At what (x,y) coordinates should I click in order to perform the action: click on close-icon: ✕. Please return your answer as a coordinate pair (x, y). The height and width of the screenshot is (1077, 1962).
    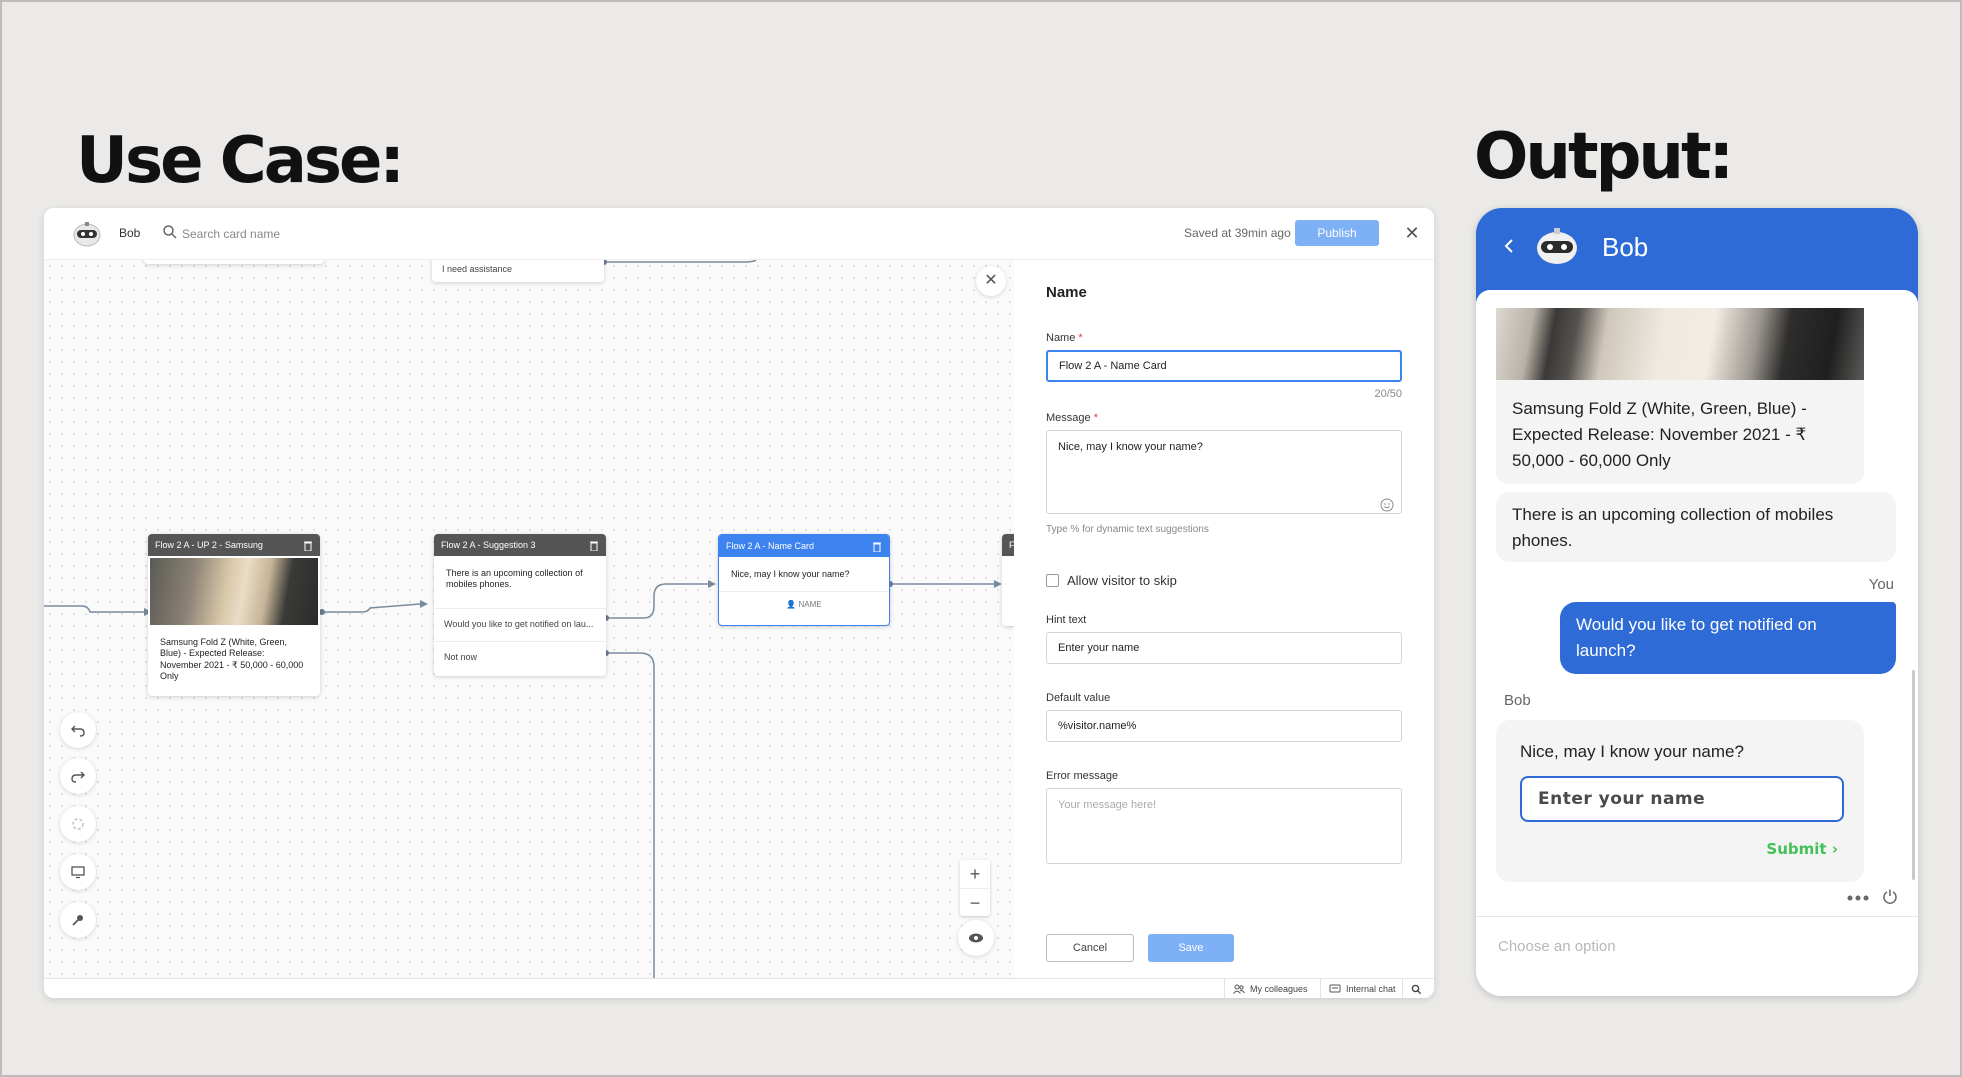
    Looking at the image, I should click on (1412, 233).